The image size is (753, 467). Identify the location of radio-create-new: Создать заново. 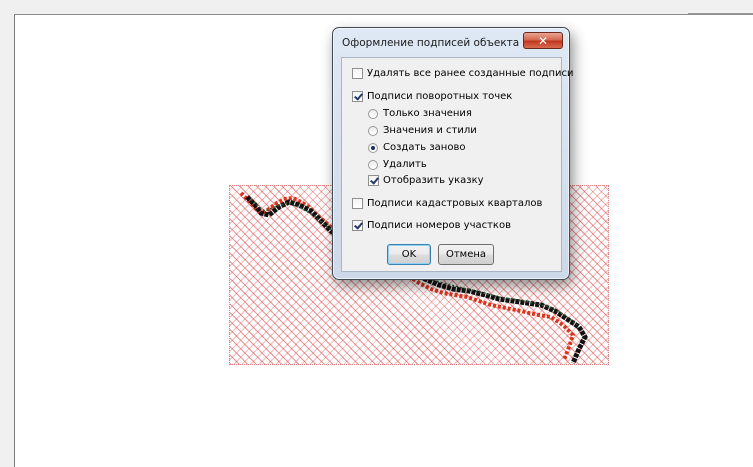
(416, 147).